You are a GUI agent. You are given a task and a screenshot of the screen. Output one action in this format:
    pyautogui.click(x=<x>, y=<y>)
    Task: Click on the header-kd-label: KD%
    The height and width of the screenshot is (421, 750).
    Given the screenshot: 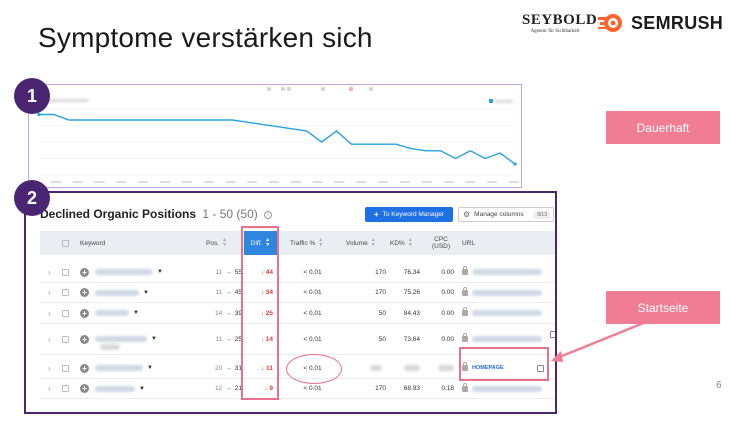 What is the action you would take?
    pyautogui.click(x=397, y=243)
    